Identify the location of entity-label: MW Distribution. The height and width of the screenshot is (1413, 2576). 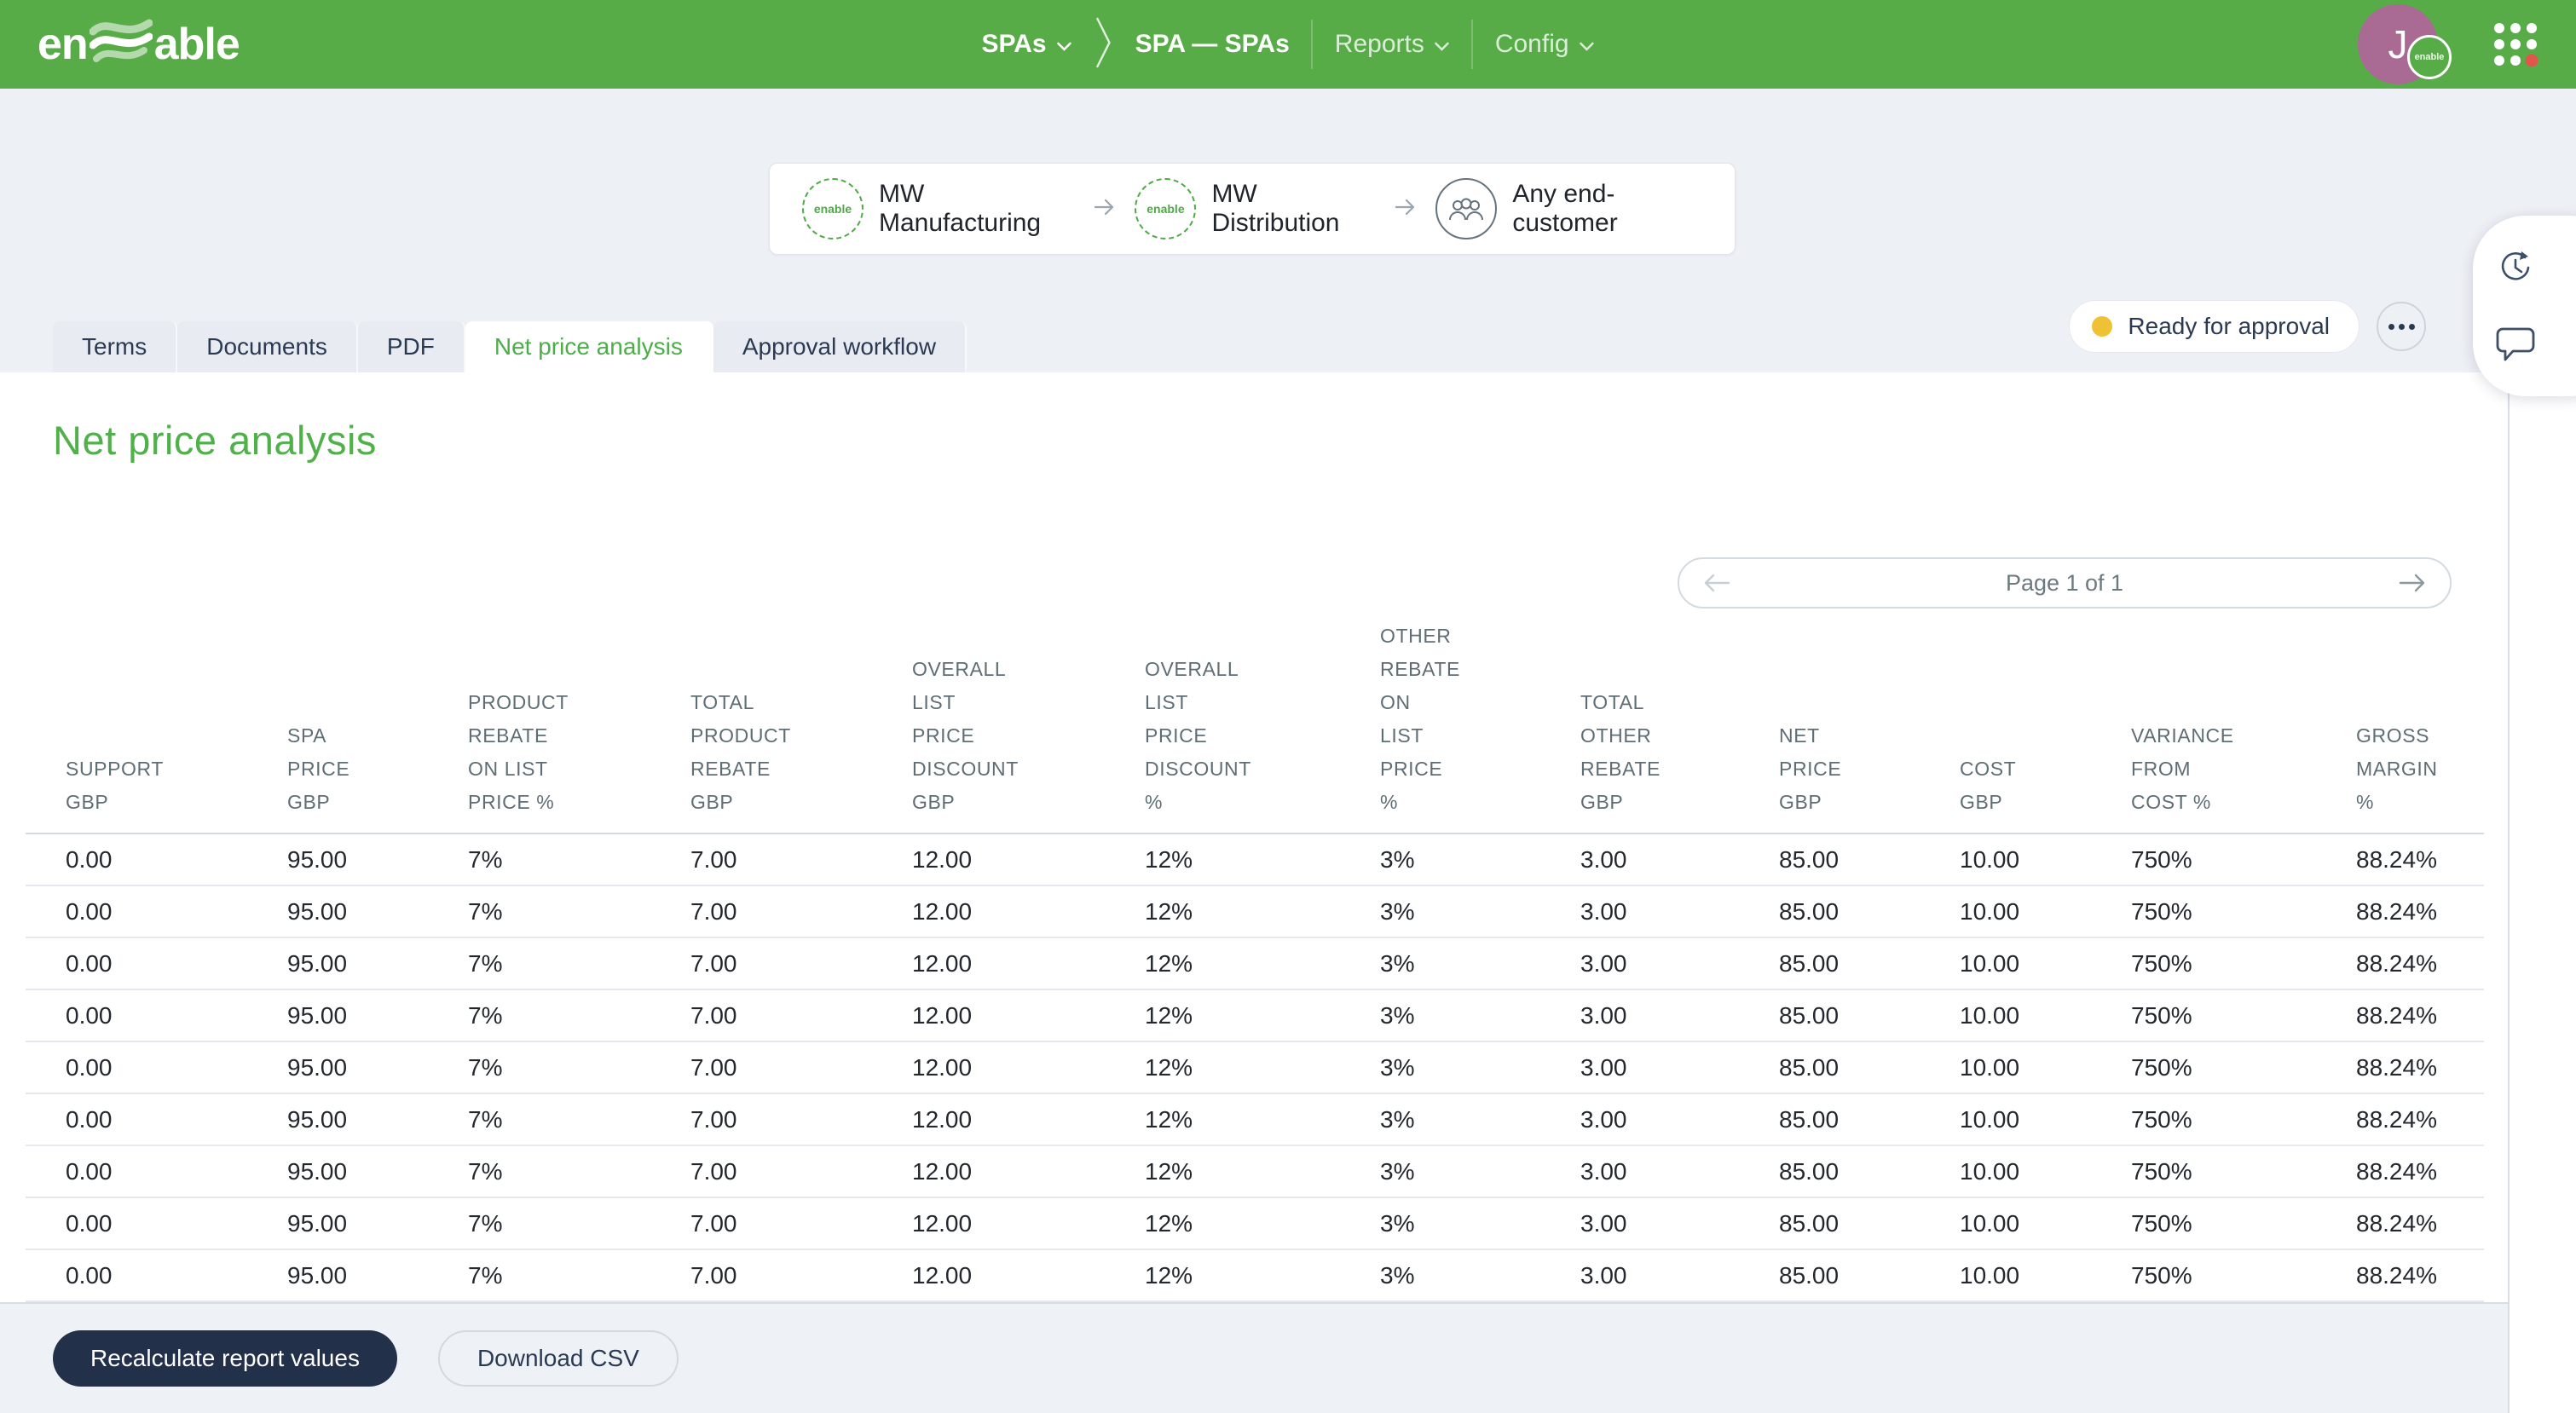
(1275, 209).